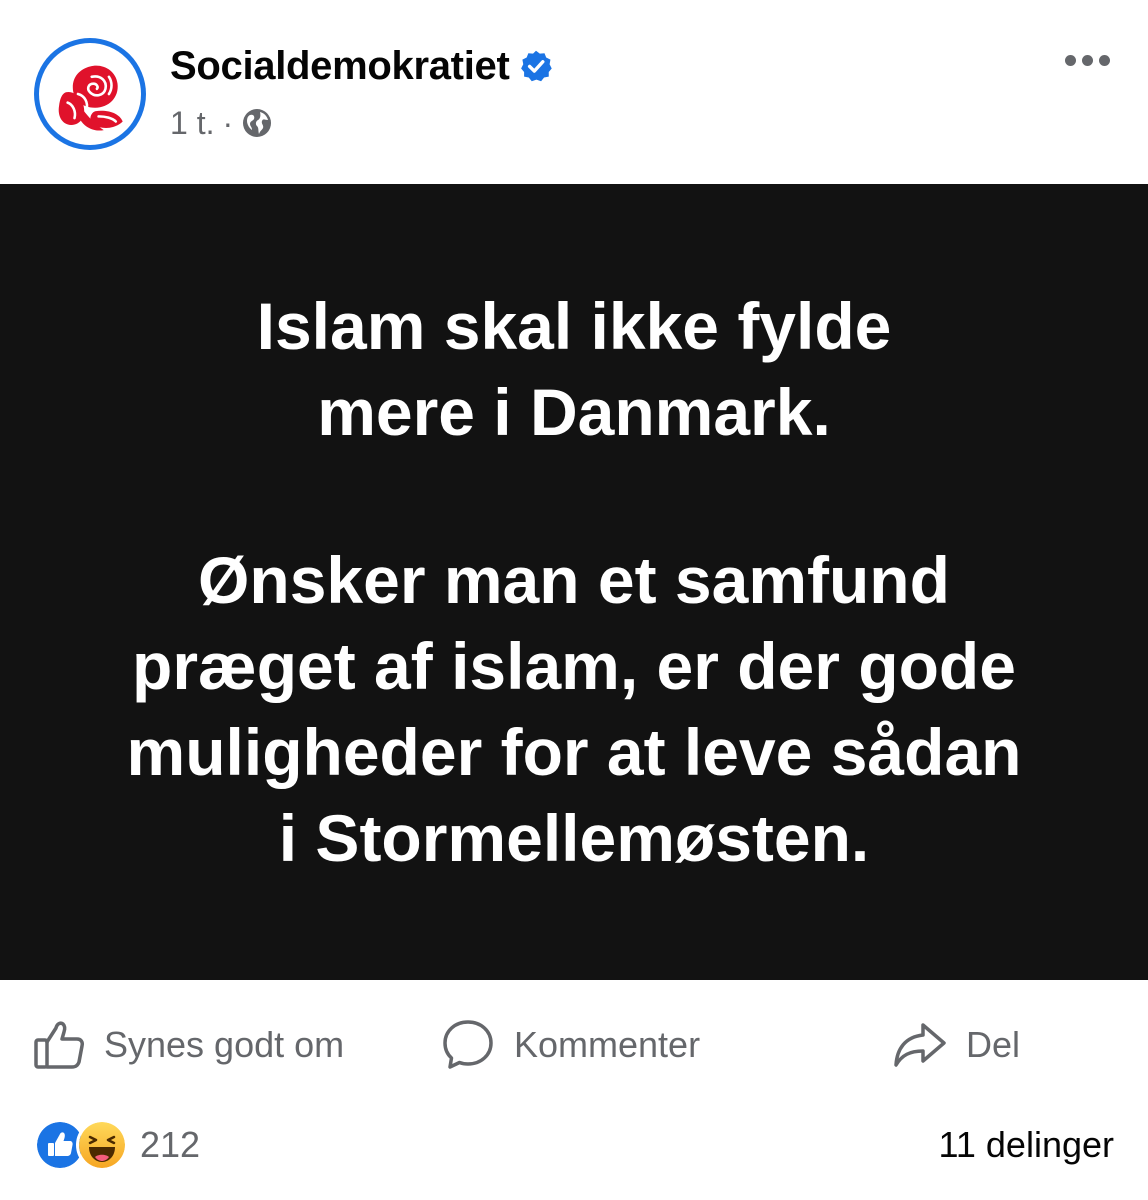 The image size is (1148, 1200). Describe the element at coordinates (993, 1044) in the screenshot. I see `share-label: Del` at that location.